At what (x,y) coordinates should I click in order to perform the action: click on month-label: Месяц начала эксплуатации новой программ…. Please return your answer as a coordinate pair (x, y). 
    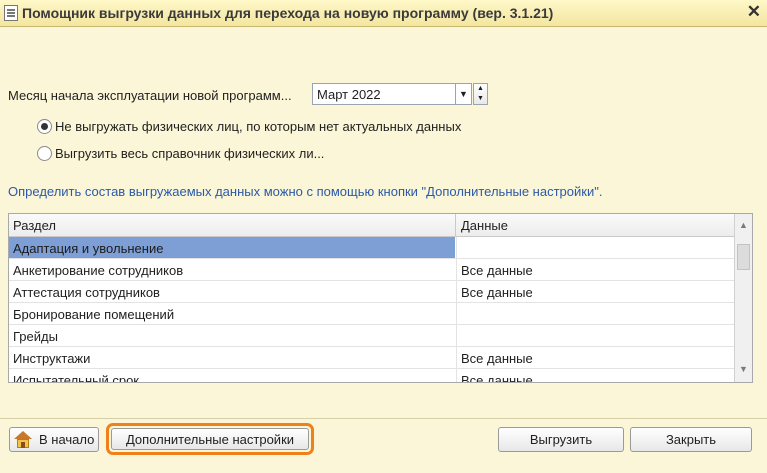
    Looking at the image, I should click on (150, 95).